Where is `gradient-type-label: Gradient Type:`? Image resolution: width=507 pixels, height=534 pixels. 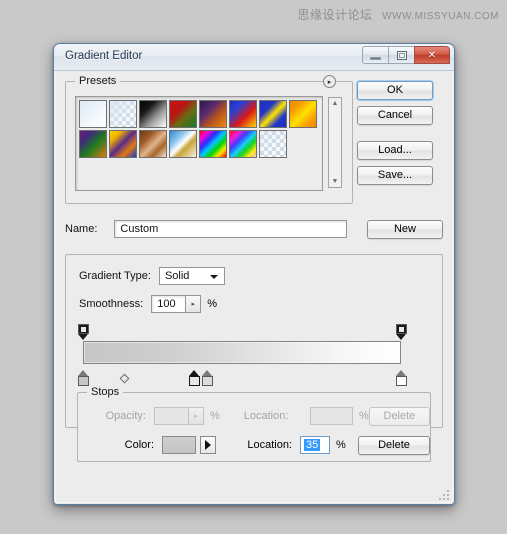
gradient-type-label: Gradient Type: is located at coordinates (115, 276).